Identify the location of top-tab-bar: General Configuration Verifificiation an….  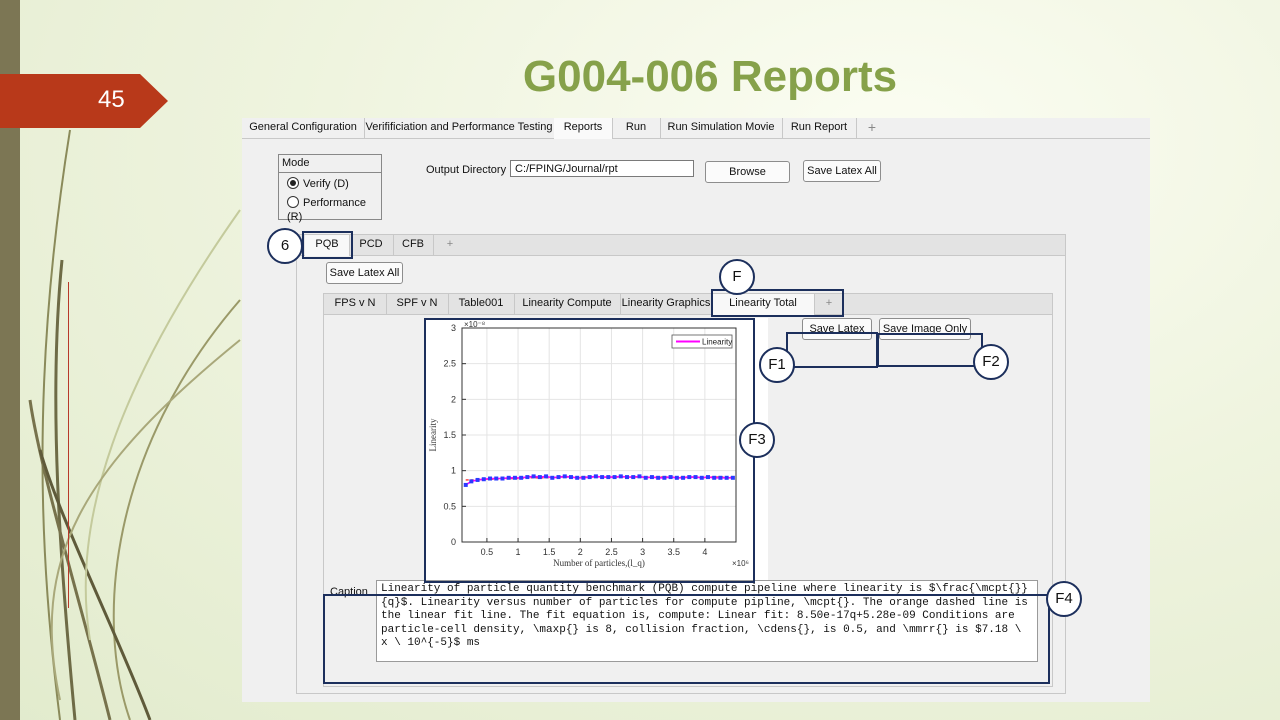
(696, 128).